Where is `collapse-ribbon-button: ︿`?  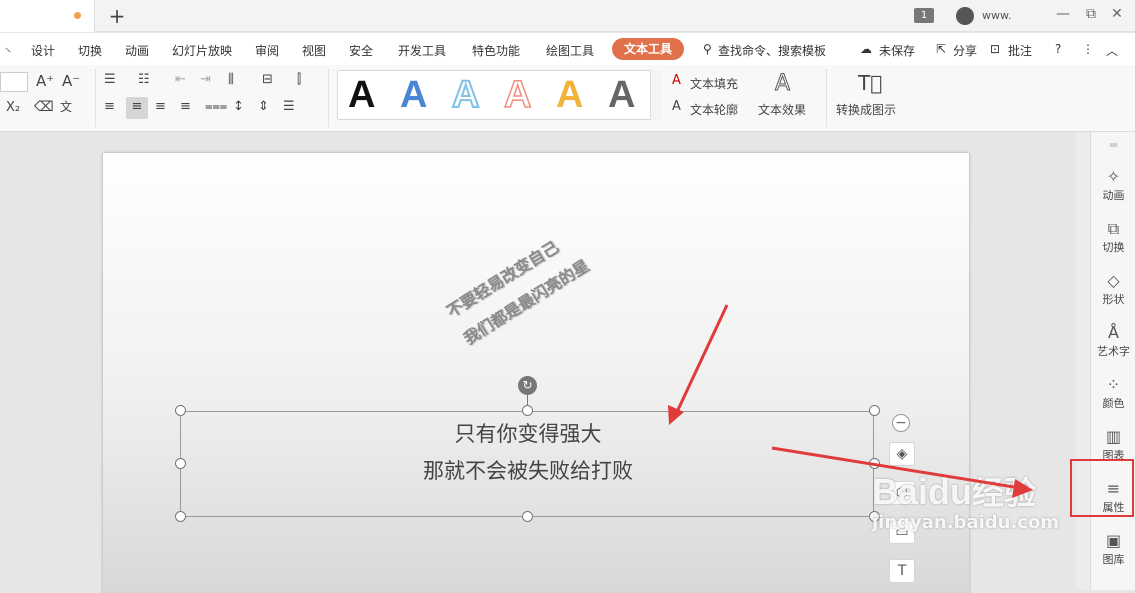 collapse-ribbon-button: ︿ is located at coordinates (1112, 50).